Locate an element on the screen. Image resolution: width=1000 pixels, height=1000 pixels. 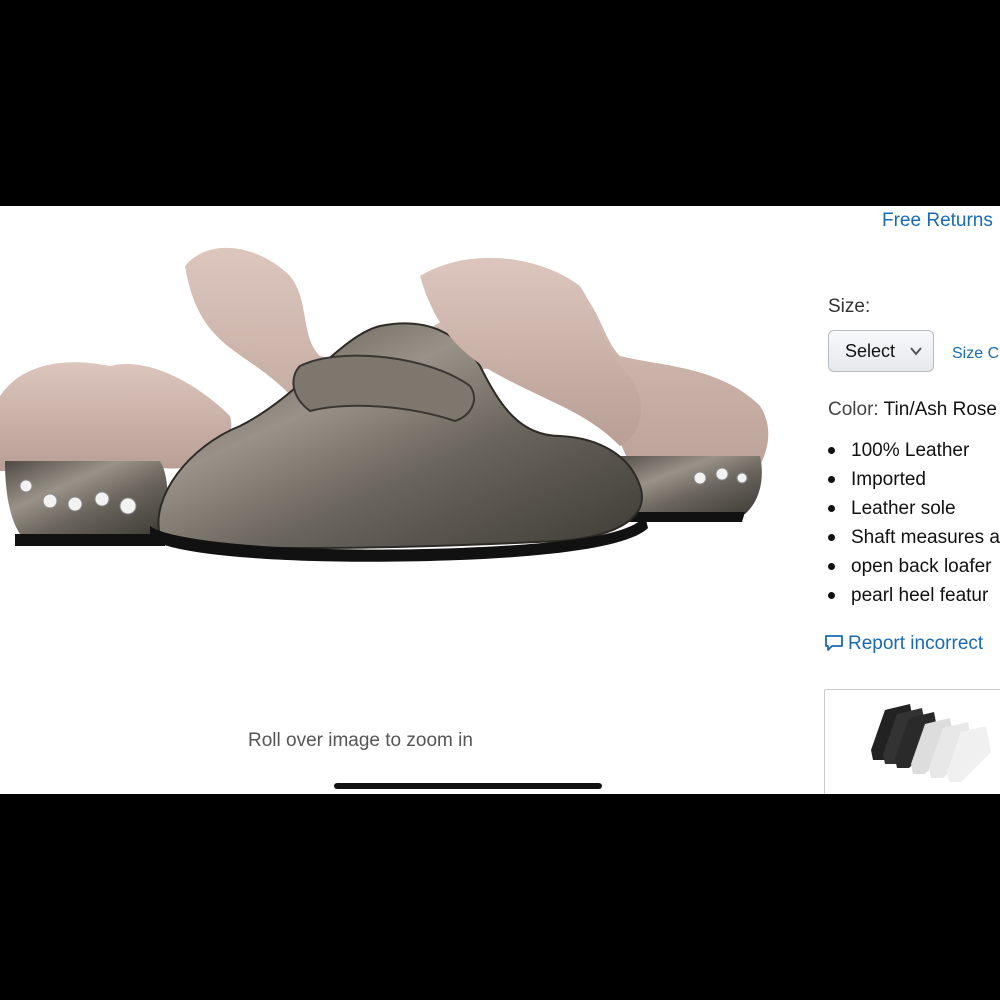
feature-bullet: pearl heel featur is located at coordinates (914, 595).